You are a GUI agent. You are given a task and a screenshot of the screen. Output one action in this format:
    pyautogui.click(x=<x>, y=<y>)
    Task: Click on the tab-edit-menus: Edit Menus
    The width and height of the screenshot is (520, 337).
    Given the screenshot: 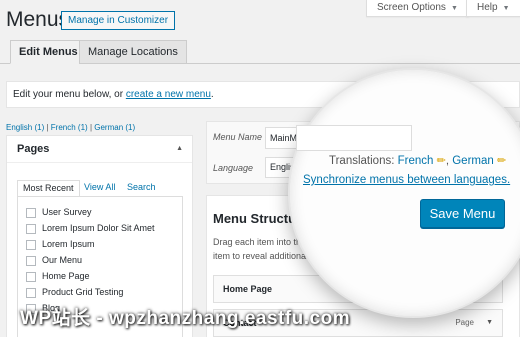 What is the action you would take?
    pyautogui.click(x=48, y=52)
    